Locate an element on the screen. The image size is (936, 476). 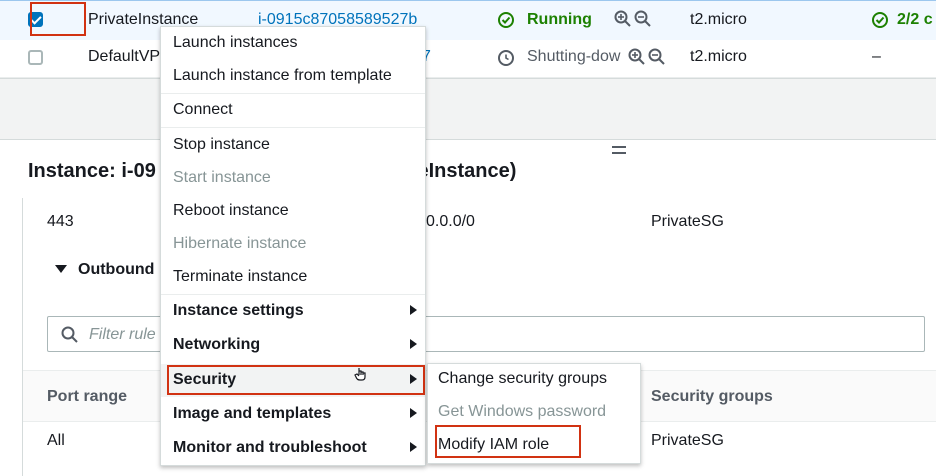
menu-item-connect: Connect is located at coordinates (293, 110).